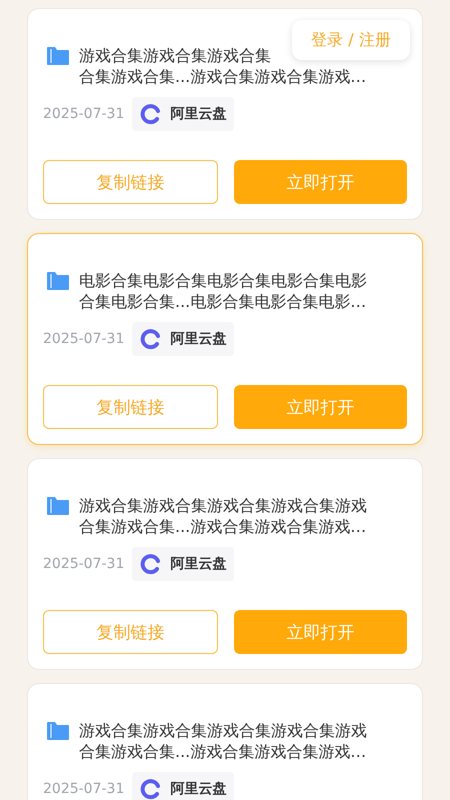 The image size is (450, 800). I want to click on result-card: 游戏合集游戏合集游戏合集游戏合集游戏 合集游戏合集...游戏合集游戏合集游戏… 2025-07-31 阿里云盘, so click(225, 741).